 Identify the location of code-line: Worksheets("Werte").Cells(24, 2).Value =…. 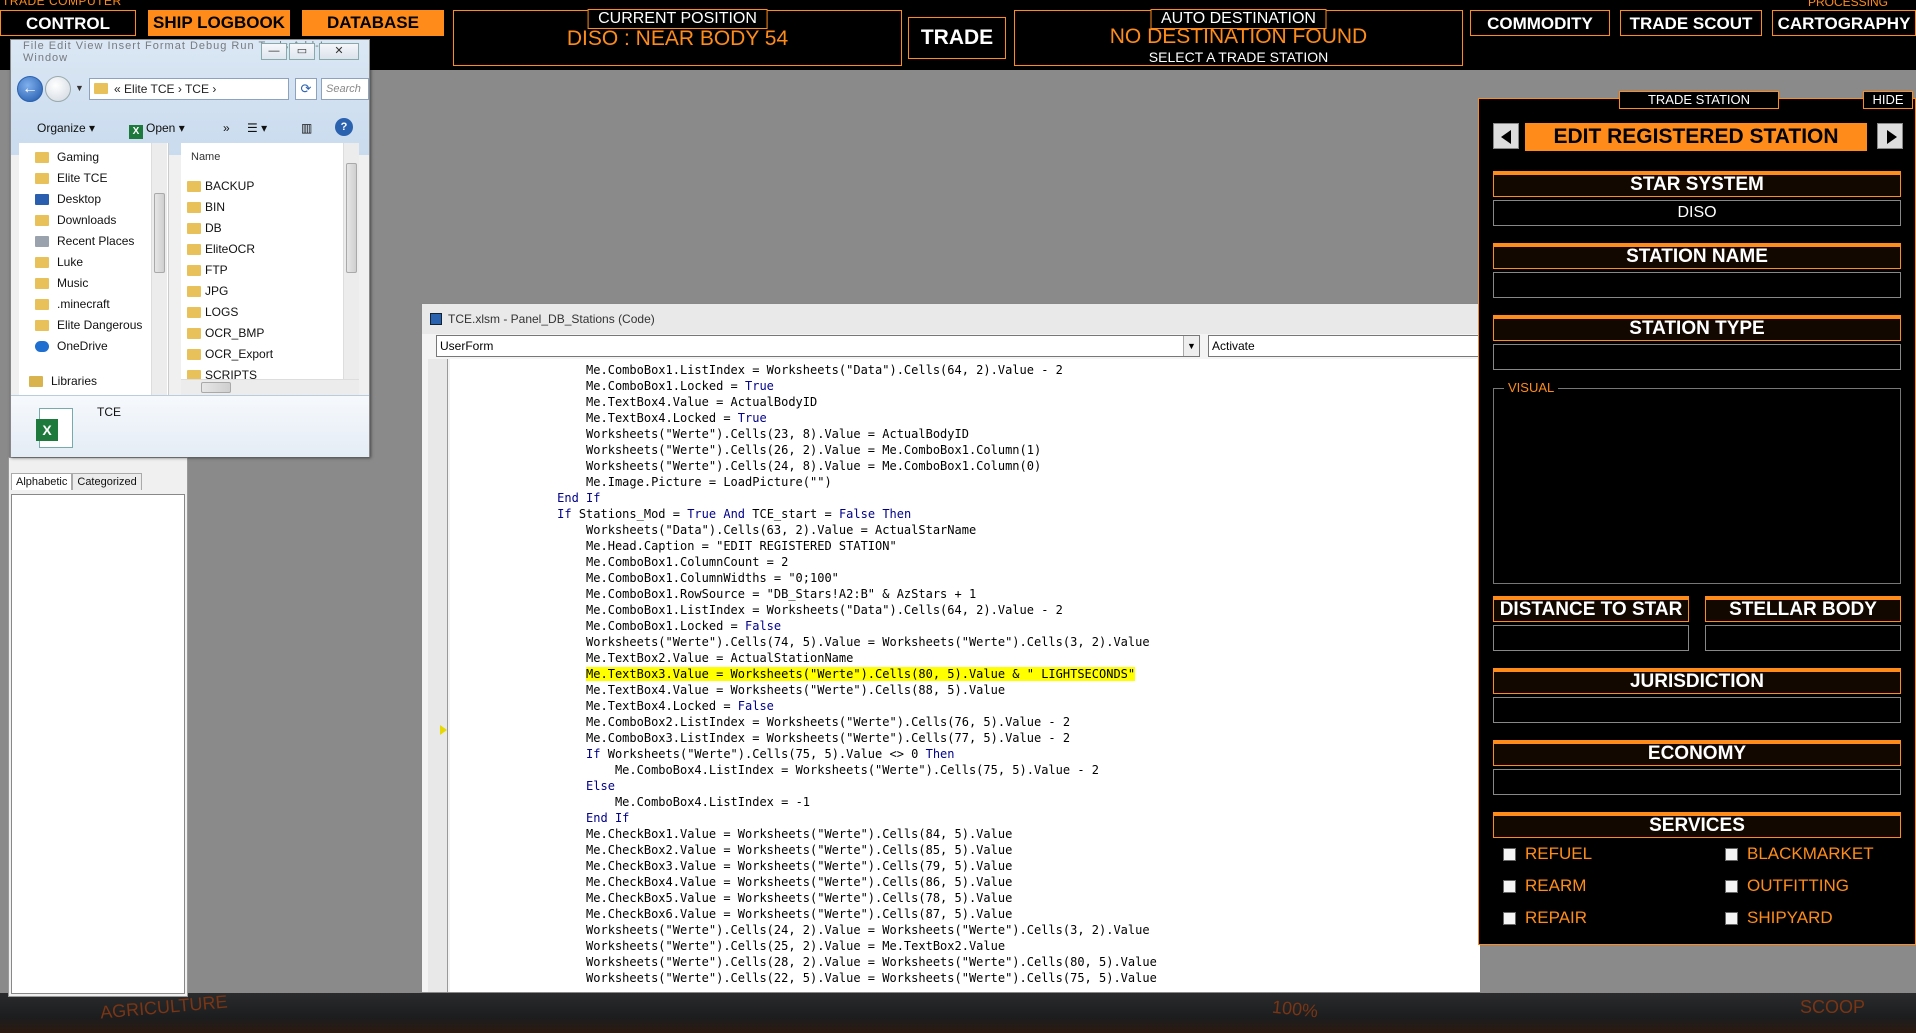
(806, 930).